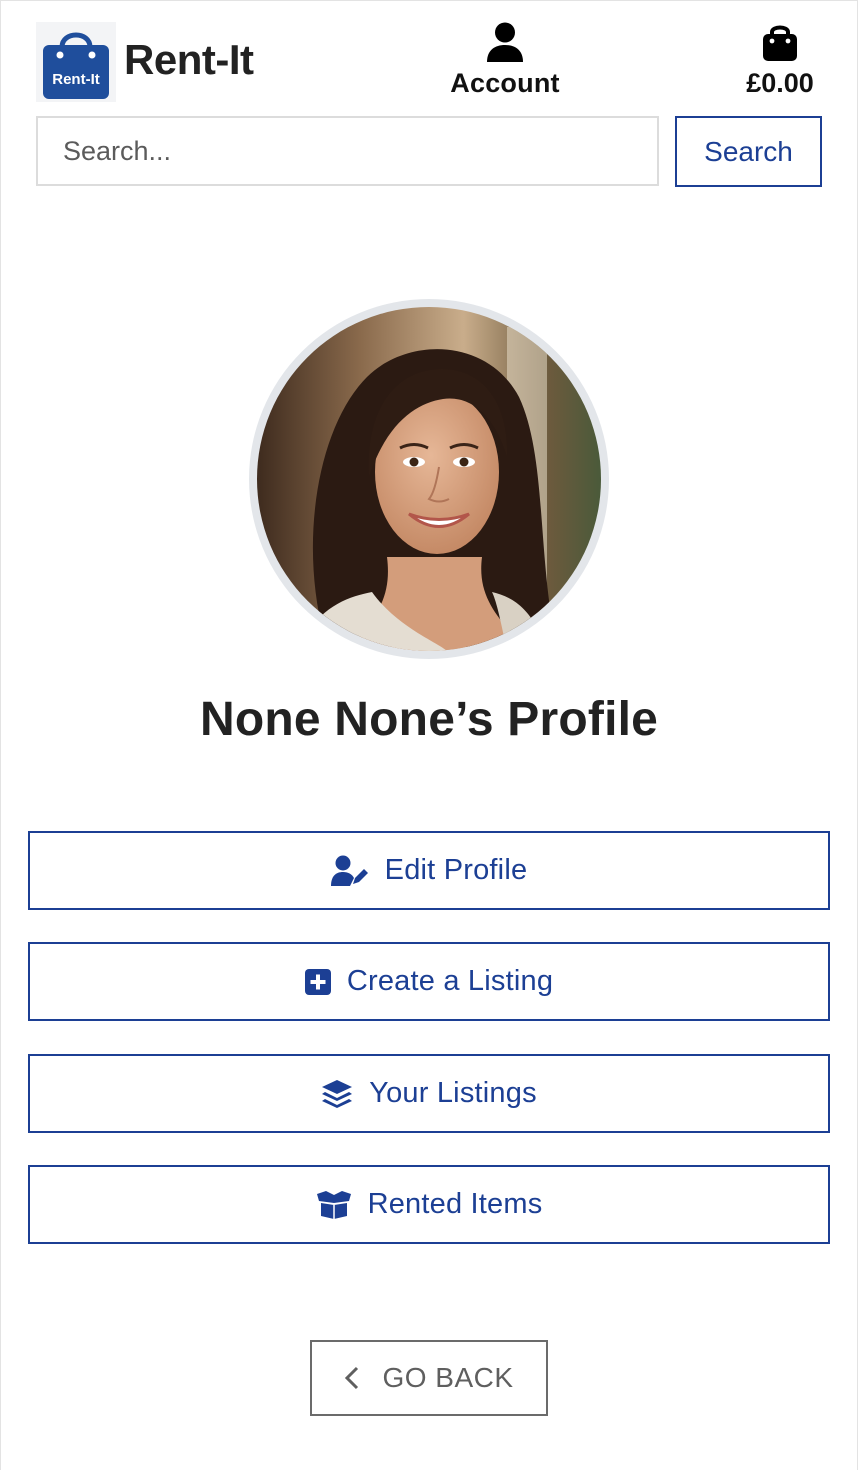 Image resolution: width=858 pixels, height=1470 pixels. What do you see at coordinates (76, 65) in the screenshot?
I see `shopping-bag-logo-icon: Rent-It` at bounding box center [76, 65].